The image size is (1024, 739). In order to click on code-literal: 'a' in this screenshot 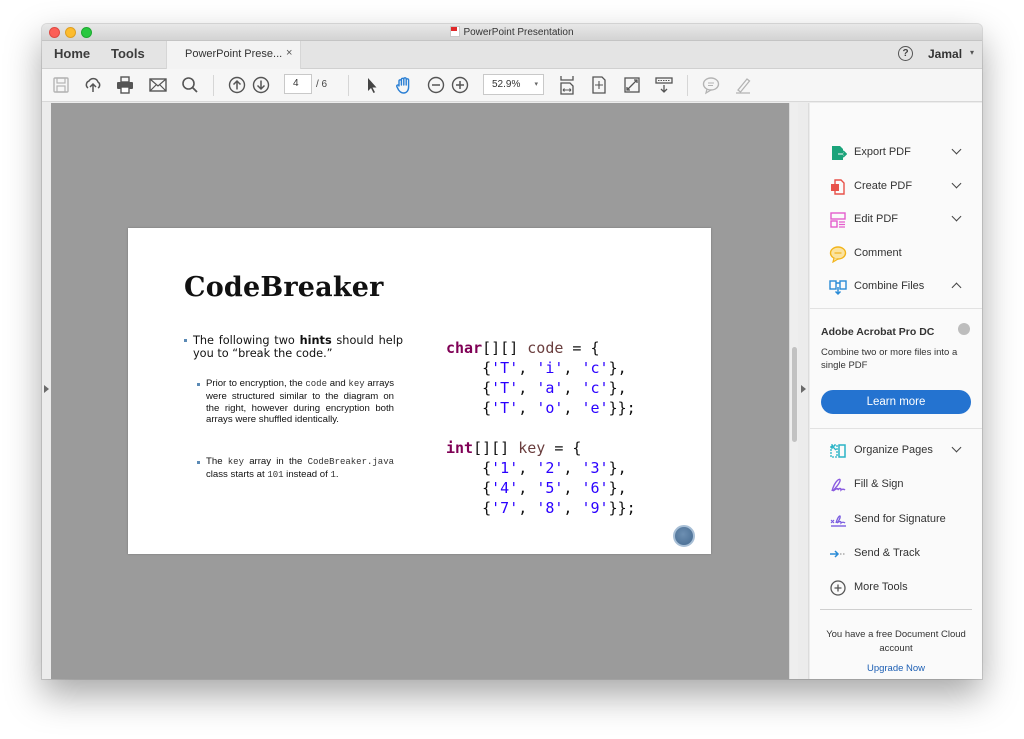, I will do `click(550, 388)`.